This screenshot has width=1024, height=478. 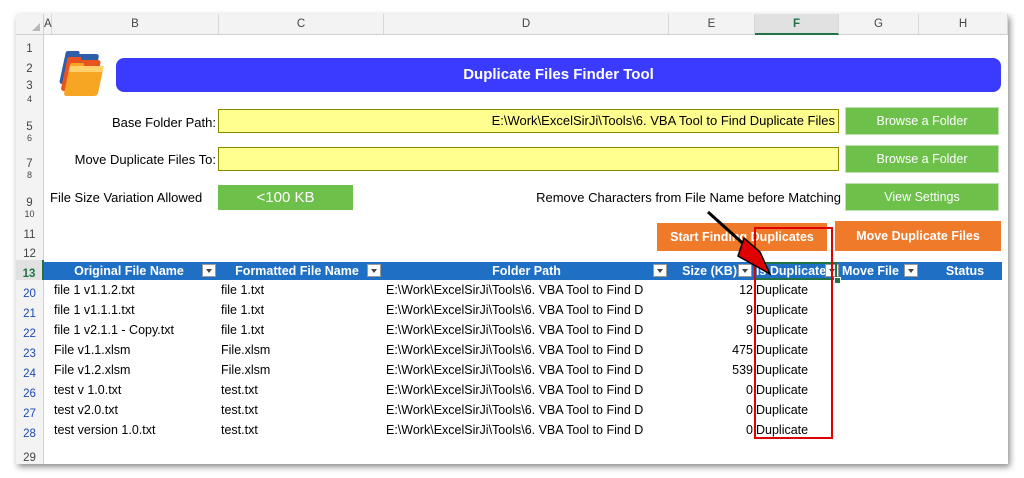 I want to click on folders-icon, so click(x=83, y=74).